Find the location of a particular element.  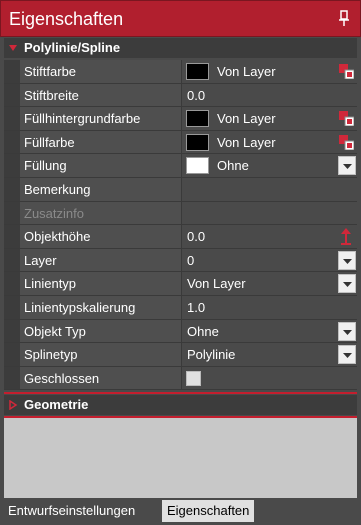

property-row: Geschlossen is located at coordinates (180, 378).